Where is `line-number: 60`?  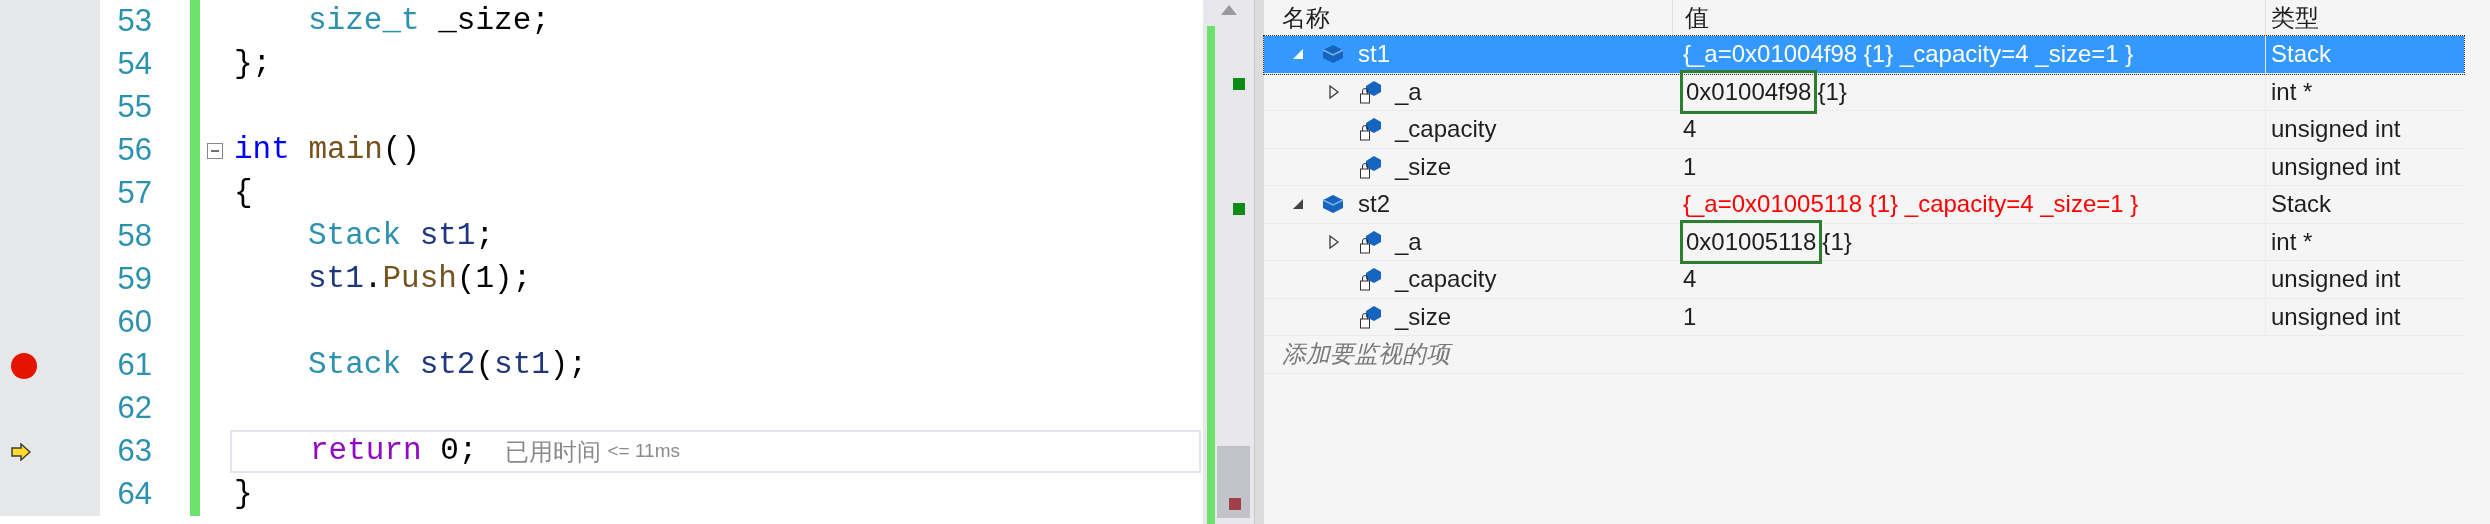
line-number: 60 is located at coordinates (134, 322).